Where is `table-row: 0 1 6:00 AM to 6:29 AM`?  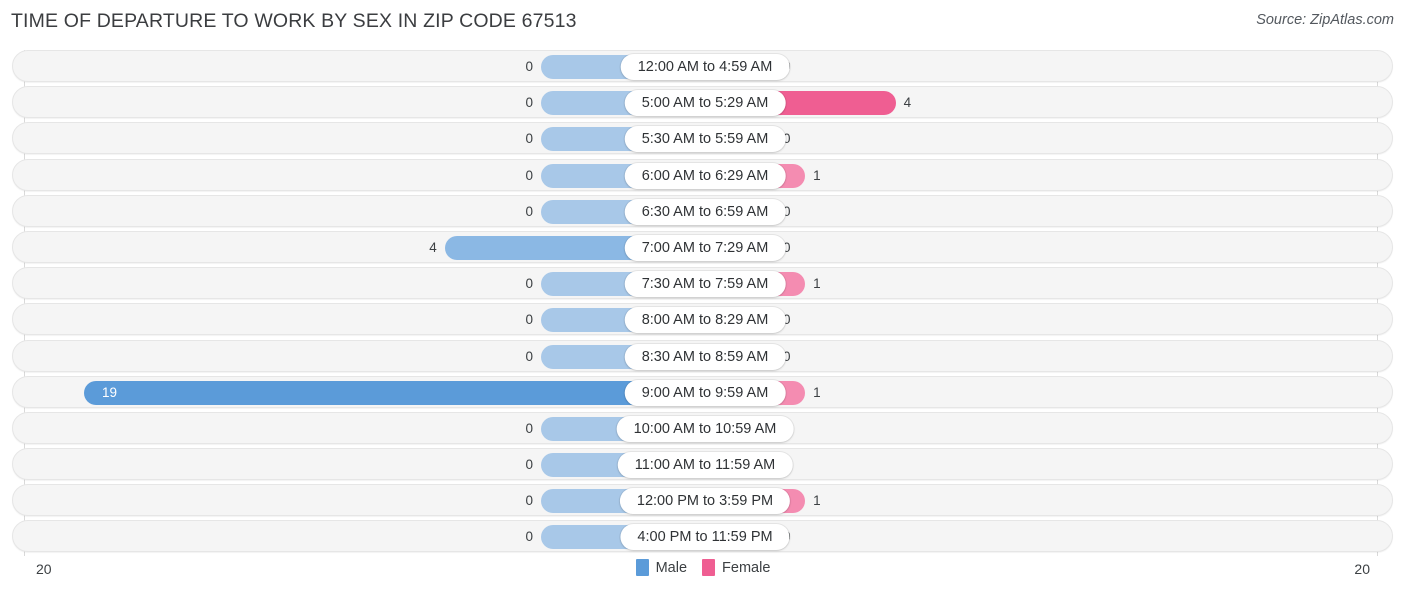
table-row: 0 1 6:00 AM to 6:29 AM is located at coordinates (702, 174).